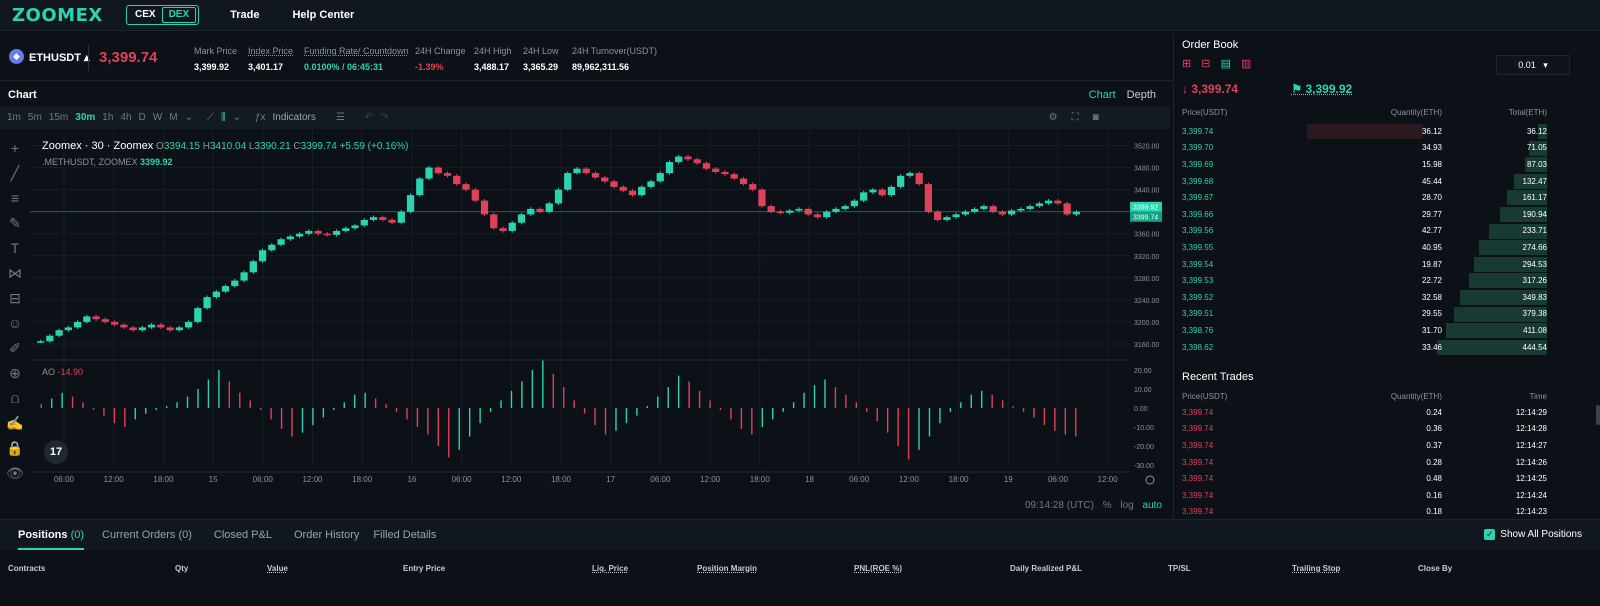  Describe the element at coordinates (14, 117) in the screenshot. I see `interval-1m: 1m` at that location.